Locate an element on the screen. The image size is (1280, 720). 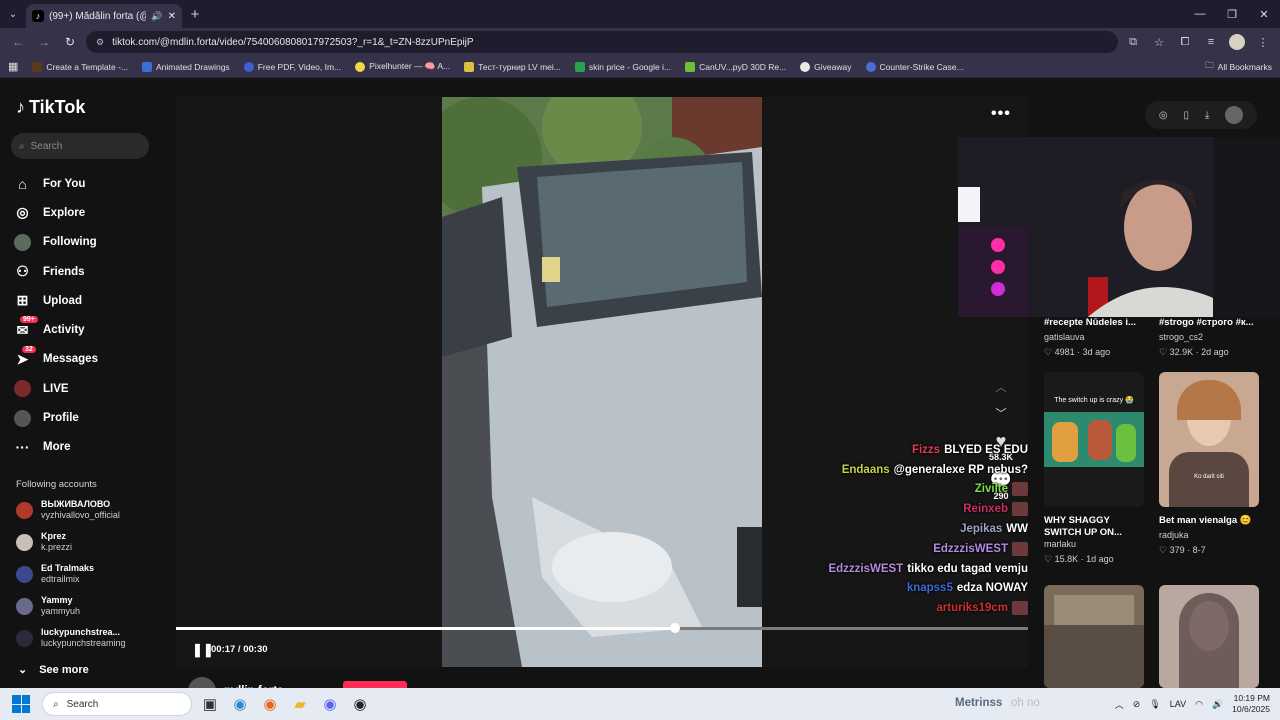
tiktok-logo: ♪ TikTok is located at coordinates (50, 107).